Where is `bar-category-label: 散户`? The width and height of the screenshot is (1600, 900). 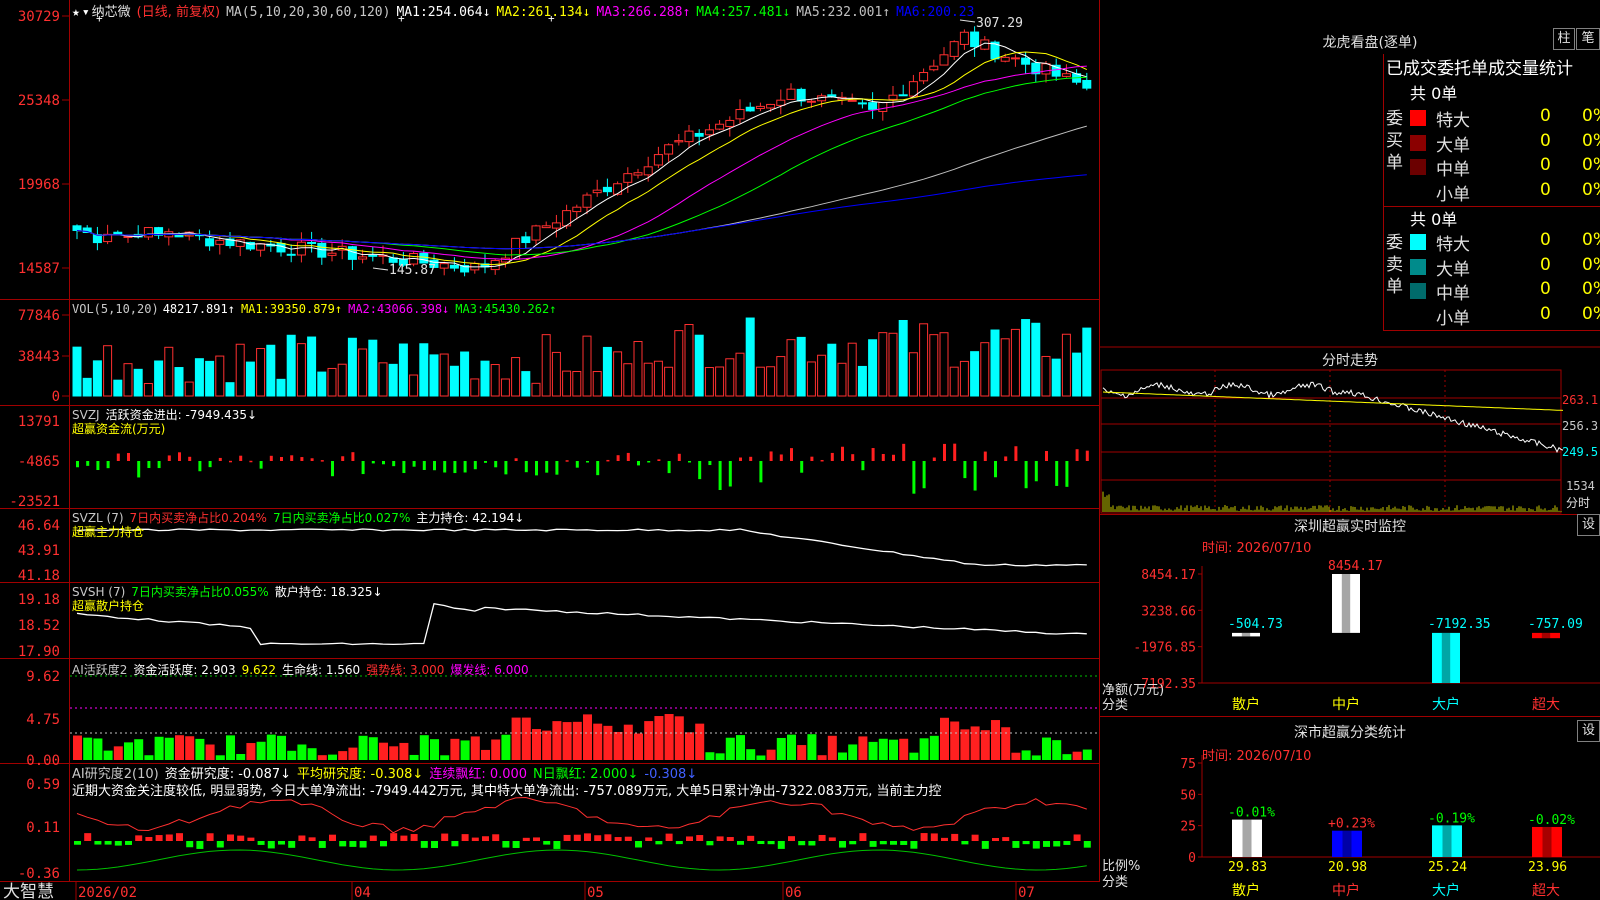
bar-category-label: 散户 is located at coordinates (1246, 890).